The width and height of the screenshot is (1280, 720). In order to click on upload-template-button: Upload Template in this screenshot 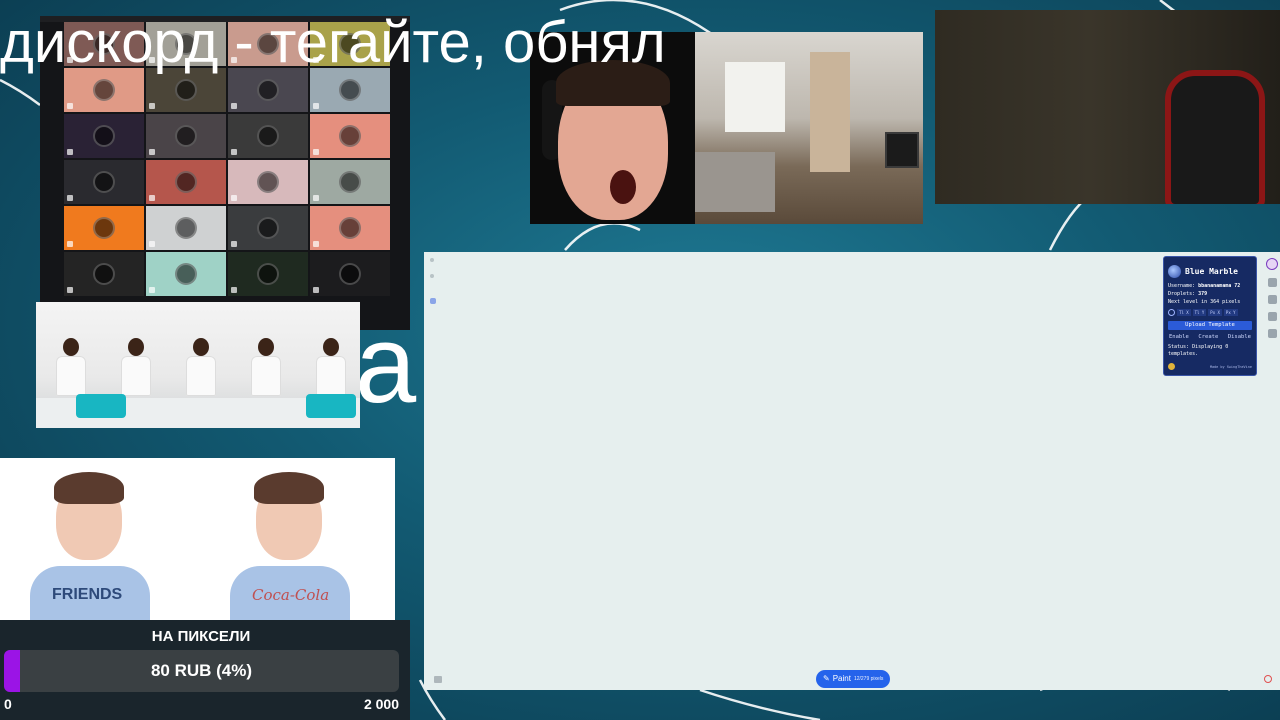, I will do `click(1210, 325)`.